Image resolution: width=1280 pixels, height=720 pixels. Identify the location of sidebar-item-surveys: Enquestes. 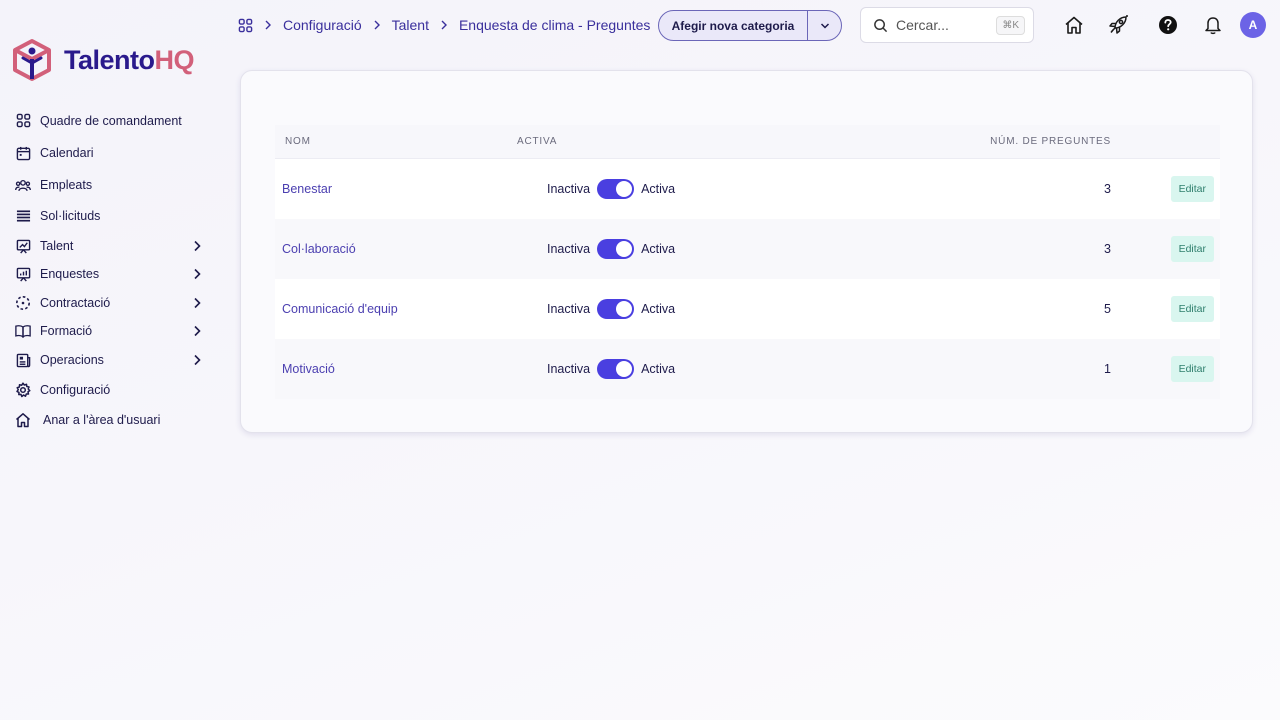
(109, 274).